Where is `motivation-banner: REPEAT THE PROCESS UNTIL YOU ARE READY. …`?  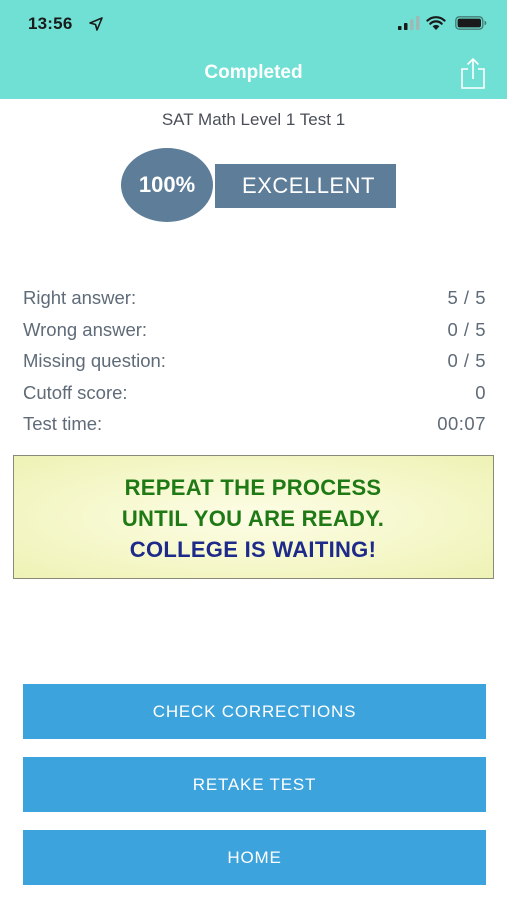
motivation-banner: REPEAT THE PROCESS UNTIL YOU ARE READY. … is located at coordinates (253, 517).